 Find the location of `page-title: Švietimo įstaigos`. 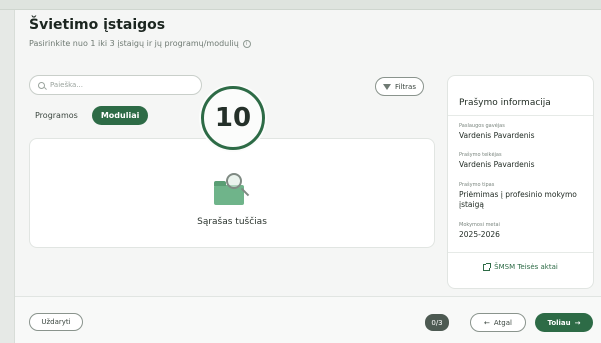

page-title: Švietimo įstaigos is located at coordinates (97, 25).